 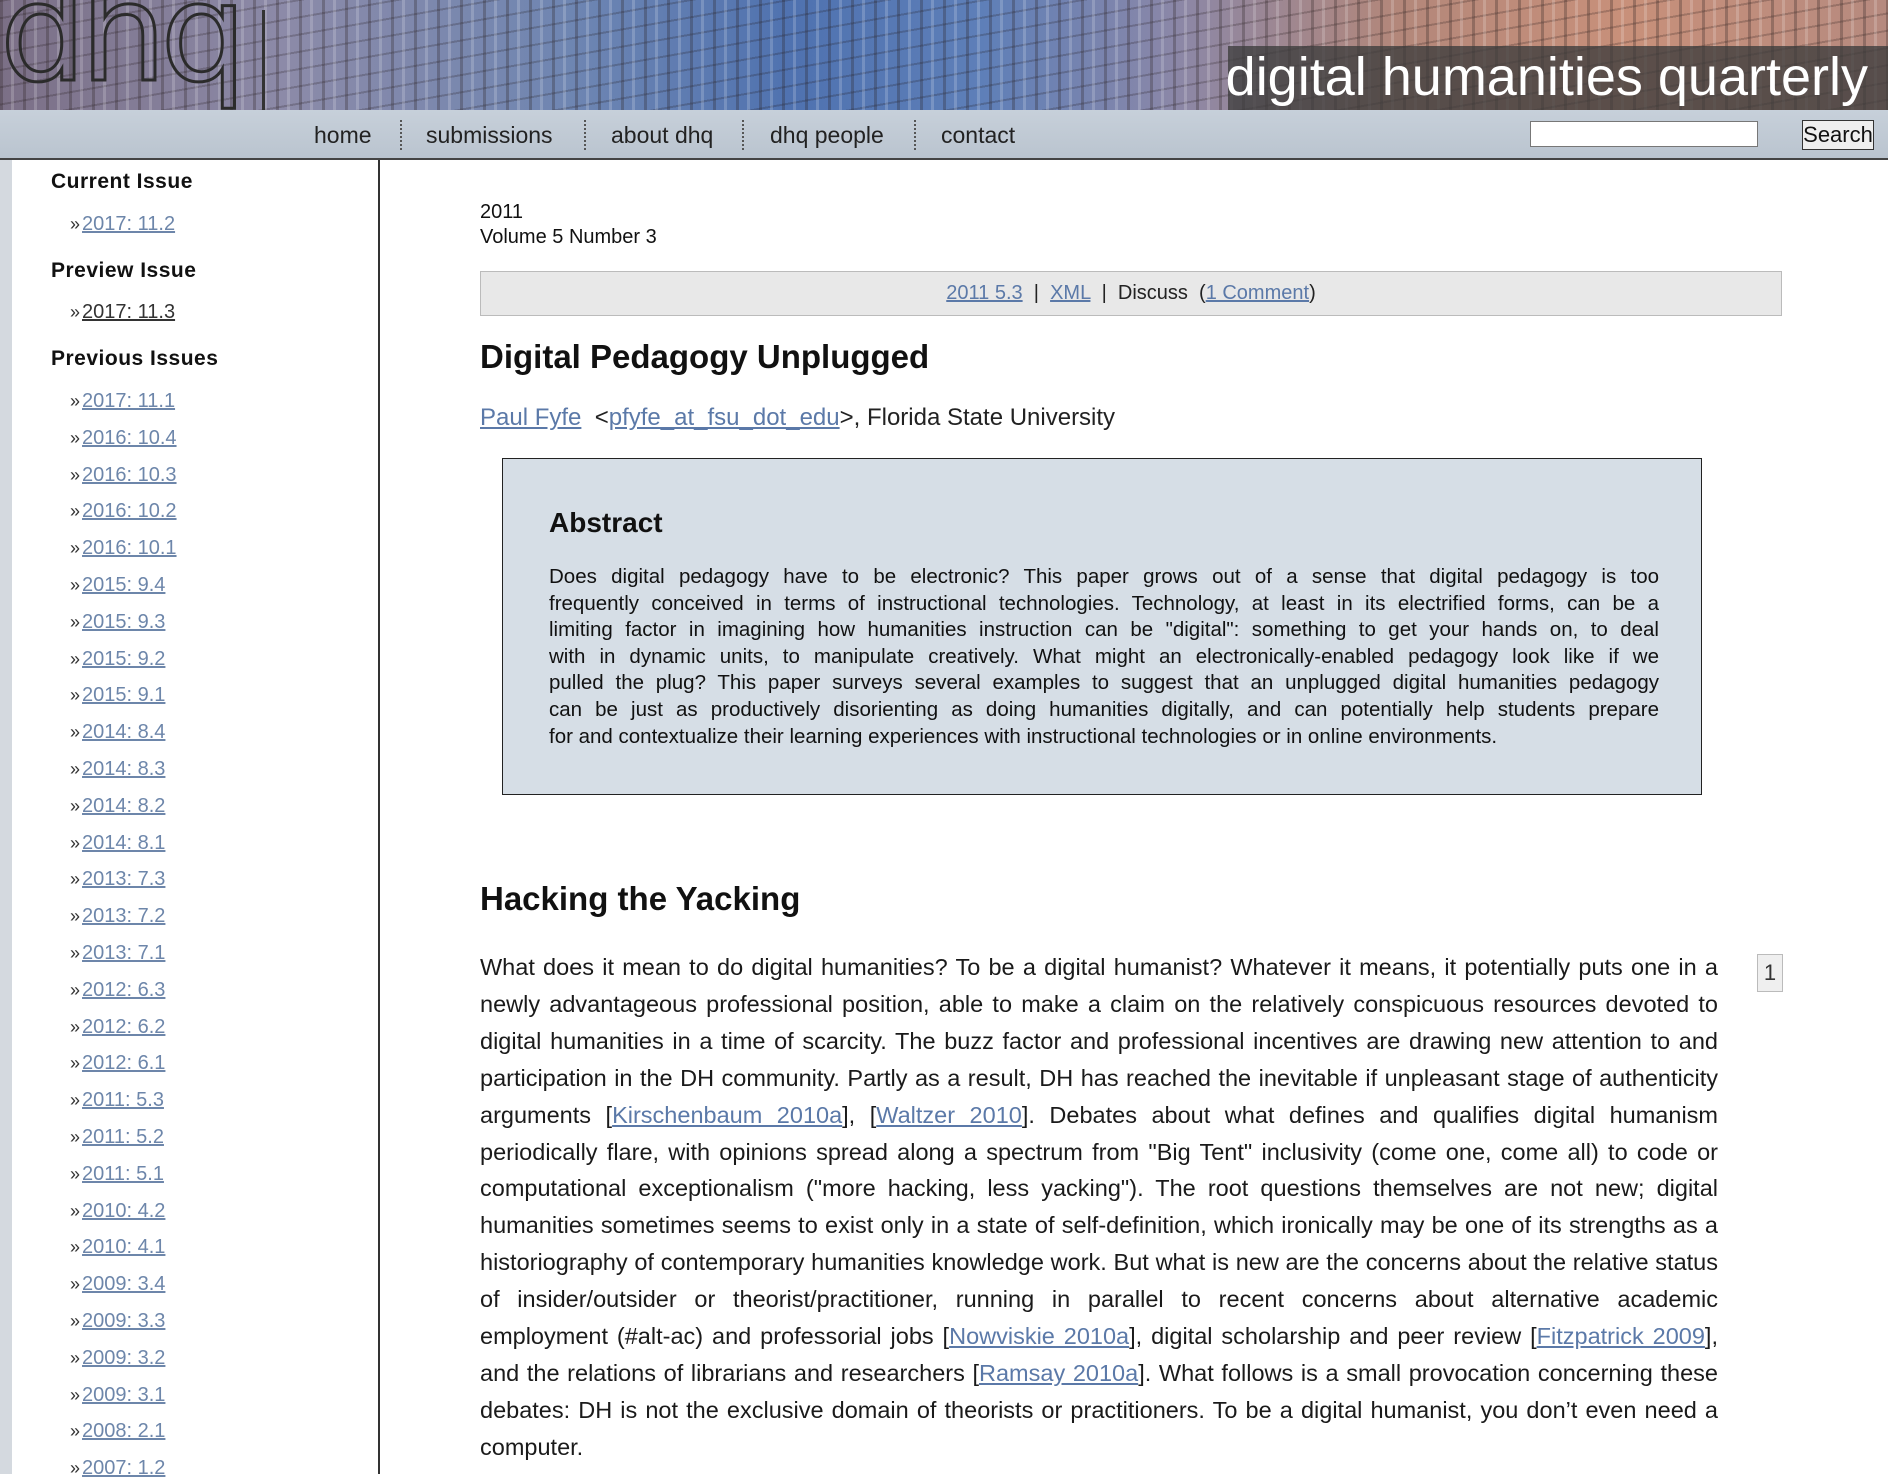 What do you see at coordinates (128, 224) in the screenshot?
I see `current-issue-link: 2017: 11.2` at bounding box center [128, 224].